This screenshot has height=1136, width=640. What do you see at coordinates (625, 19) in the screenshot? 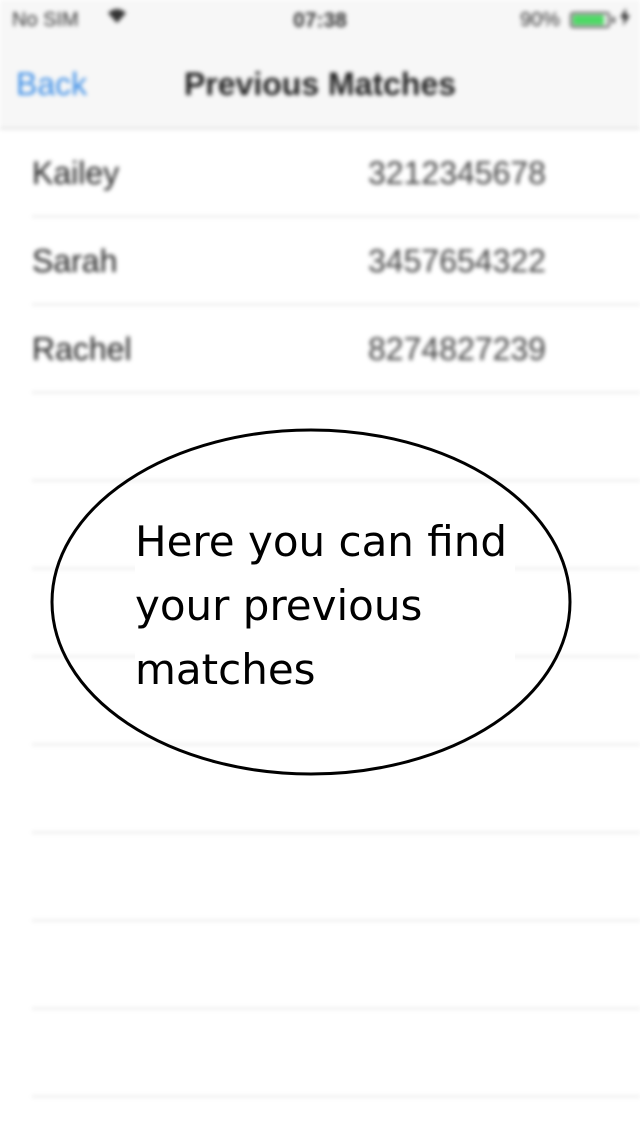
I see `charging-icon` at bounding box center [625, 19].